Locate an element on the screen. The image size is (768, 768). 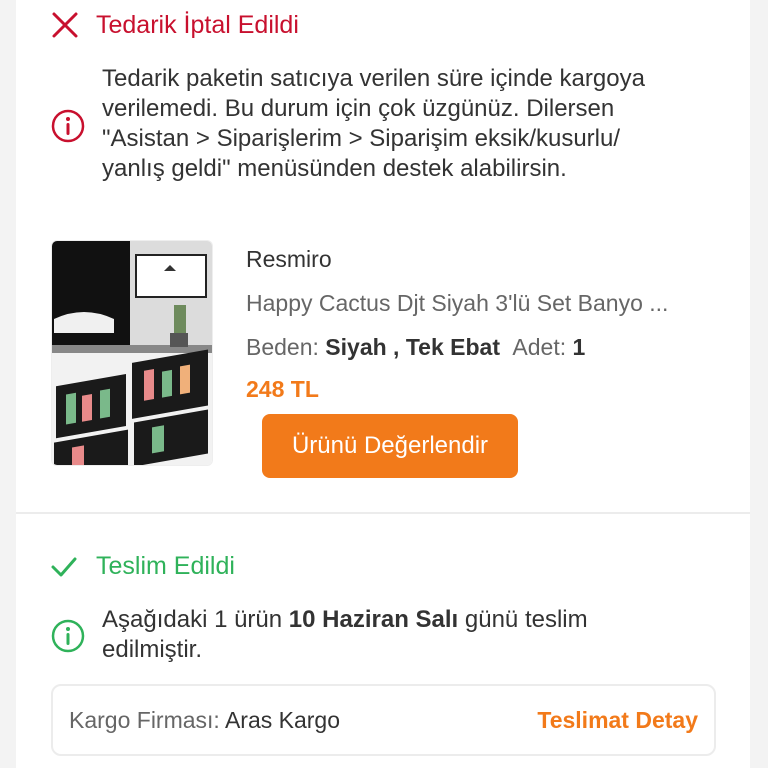
product-attributes: Beden: Siyah , Tek Ebat Adet: 1 is located at coordinates (415, 347).